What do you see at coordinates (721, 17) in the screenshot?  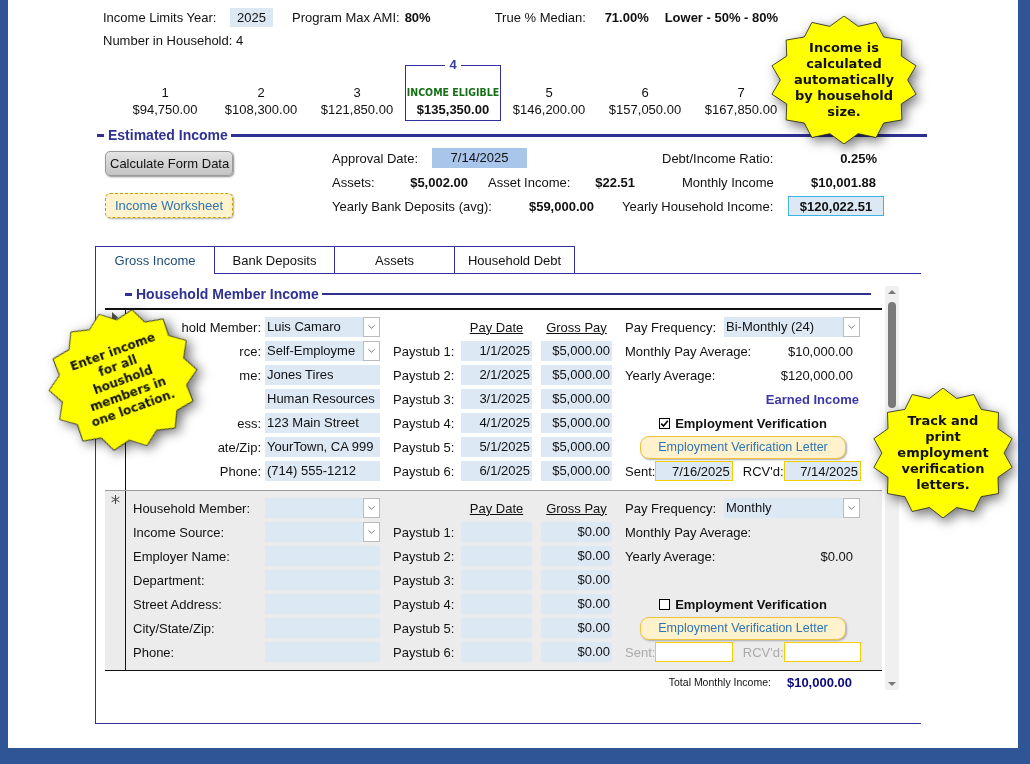 I see `income-category: Lower - 50% - 80%` at bounding box center [721, 17].